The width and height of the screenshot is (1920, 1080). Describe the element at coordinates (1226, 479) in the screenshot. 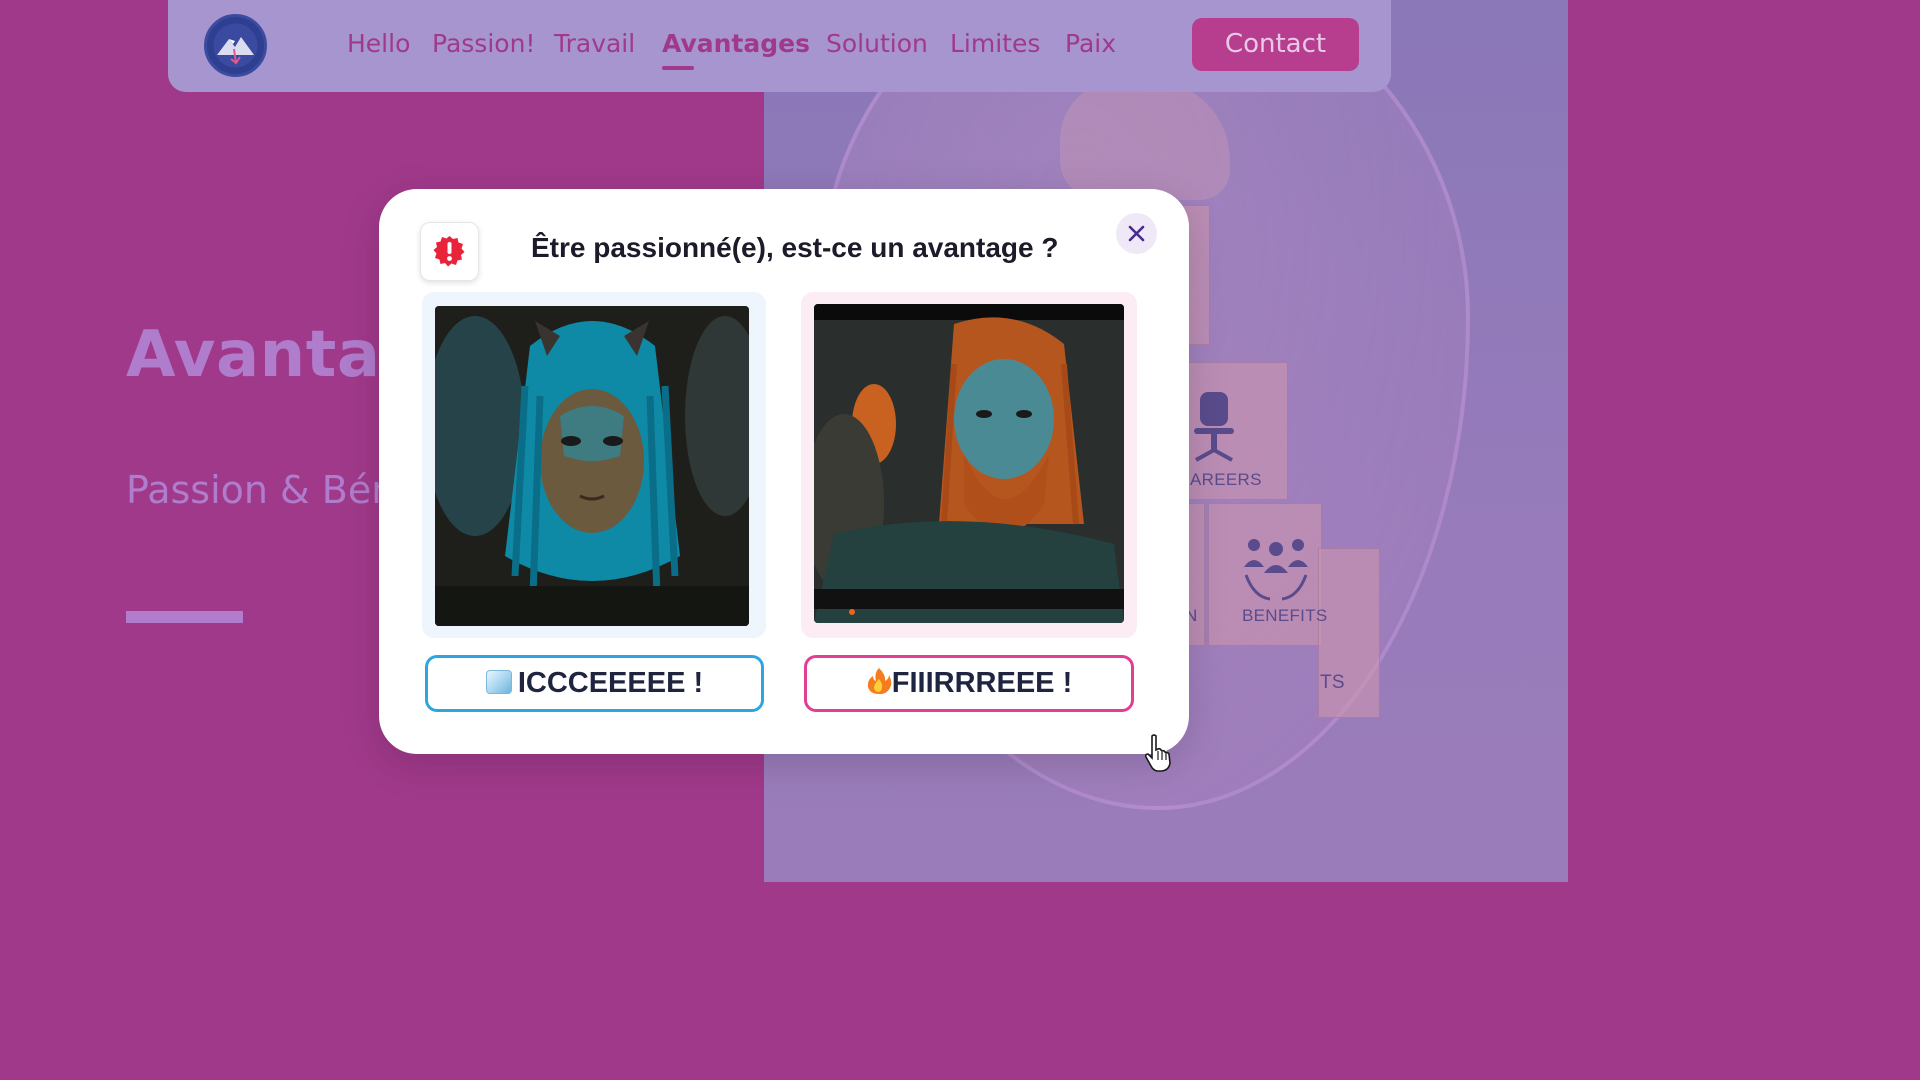

I see `careers-label: AREERS` at that location.